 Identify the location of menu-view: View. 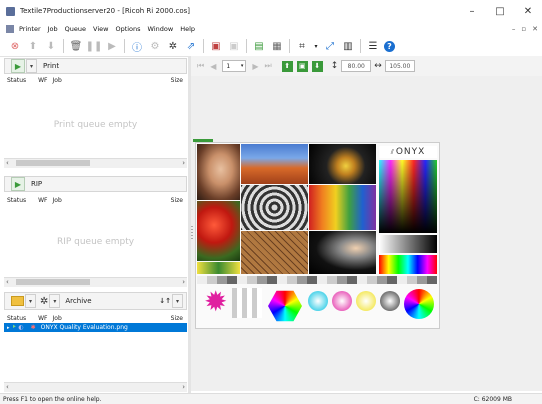
(100, 29).